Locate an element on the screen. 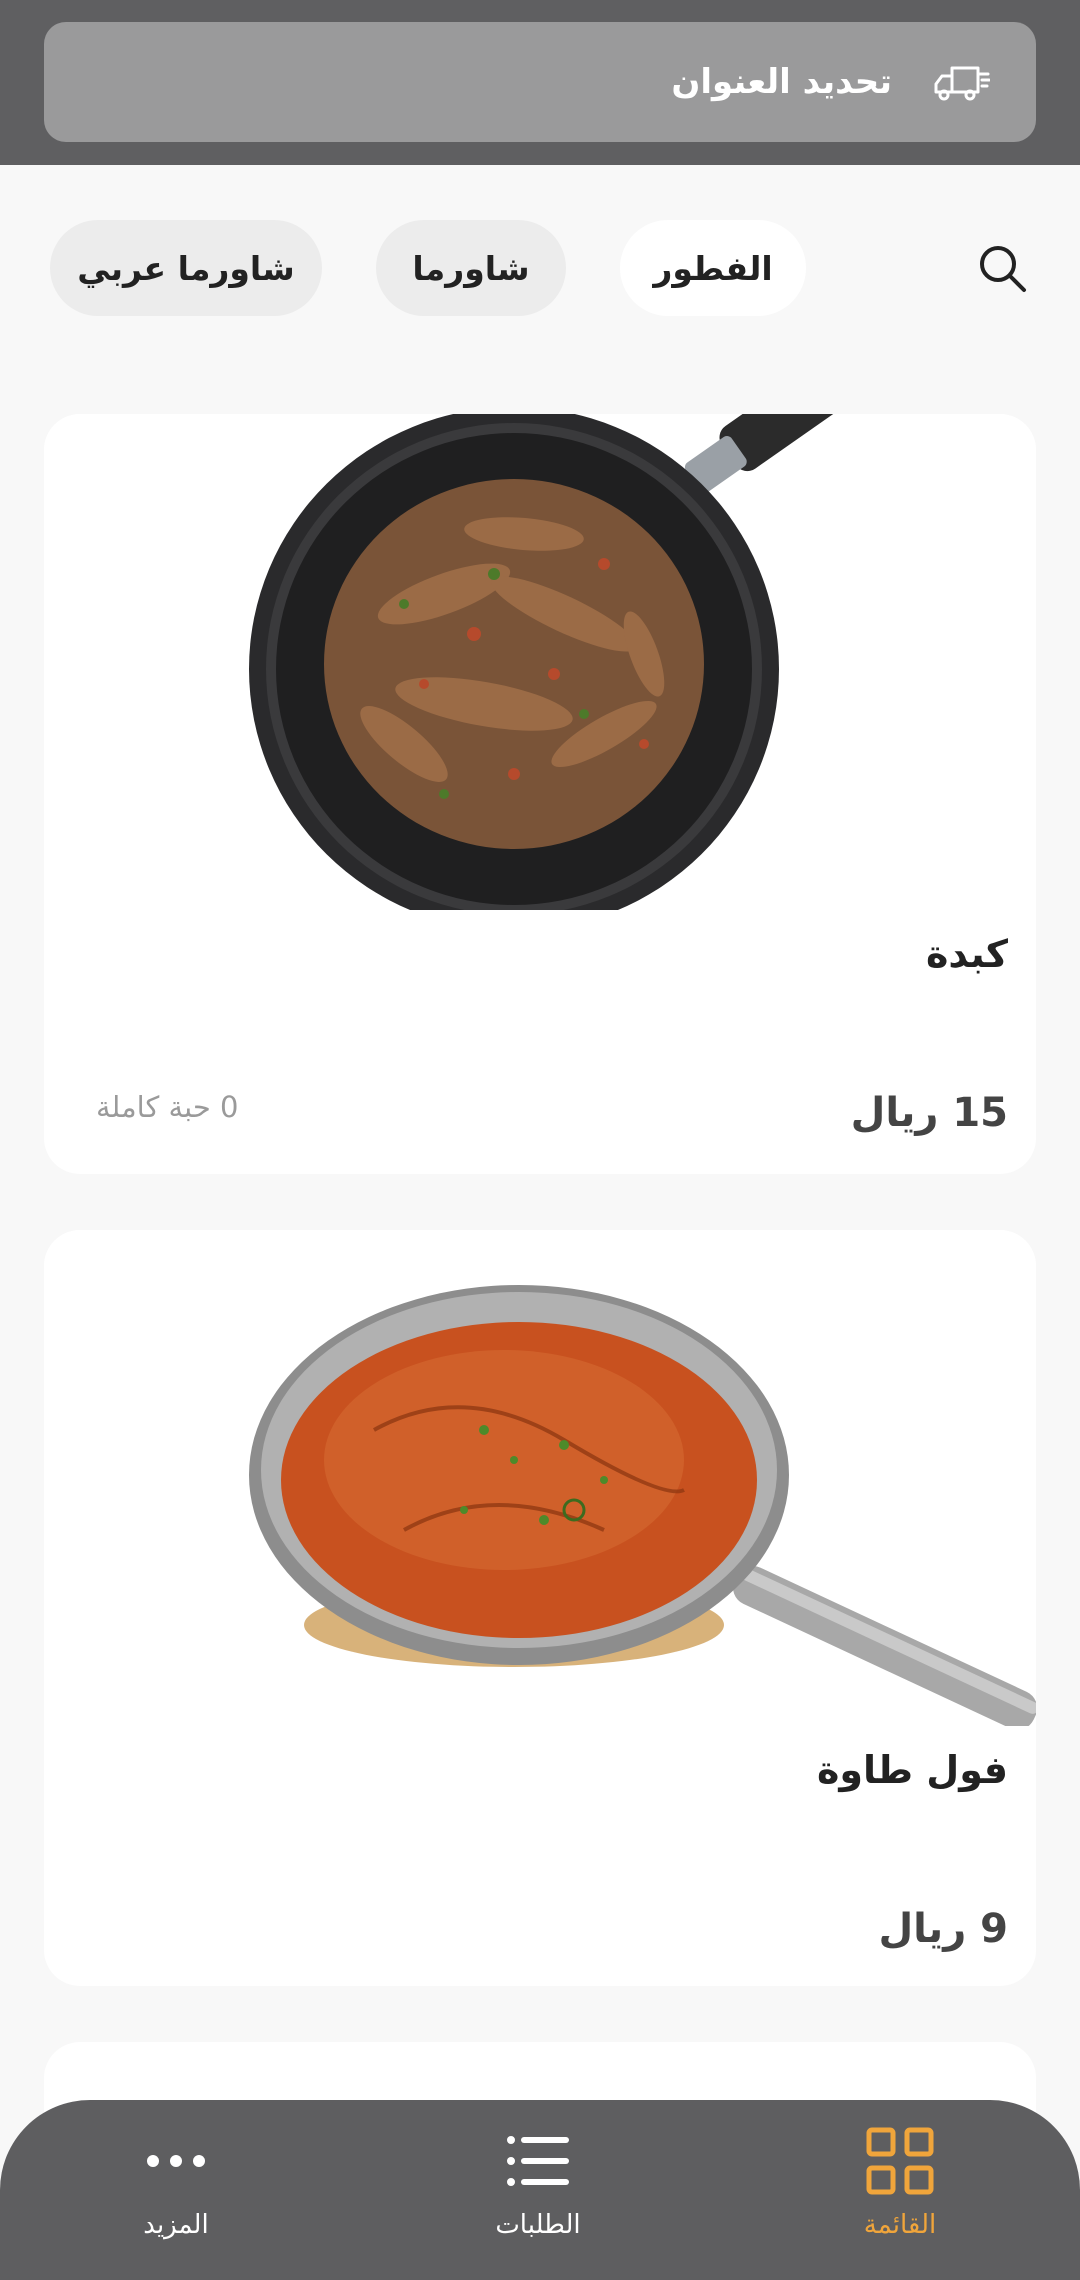 The image size is (1080, 2280). set-address-button: تحديد العنوان is located at coordinates (540, 82).